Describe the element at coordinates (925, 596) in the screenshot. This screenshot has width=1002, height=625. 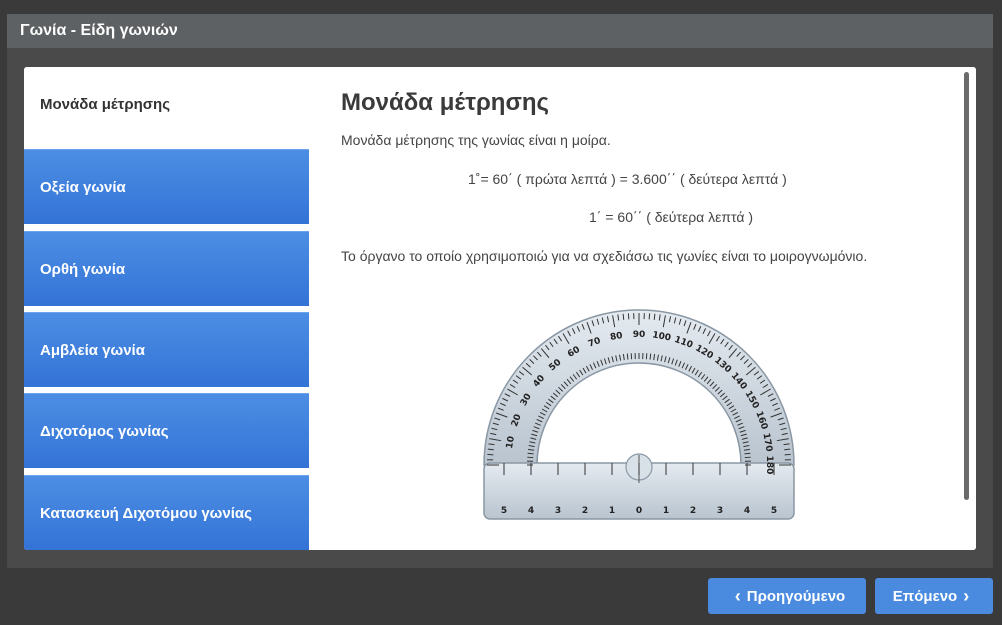
I see `next-label: Επόμενο` at that location.